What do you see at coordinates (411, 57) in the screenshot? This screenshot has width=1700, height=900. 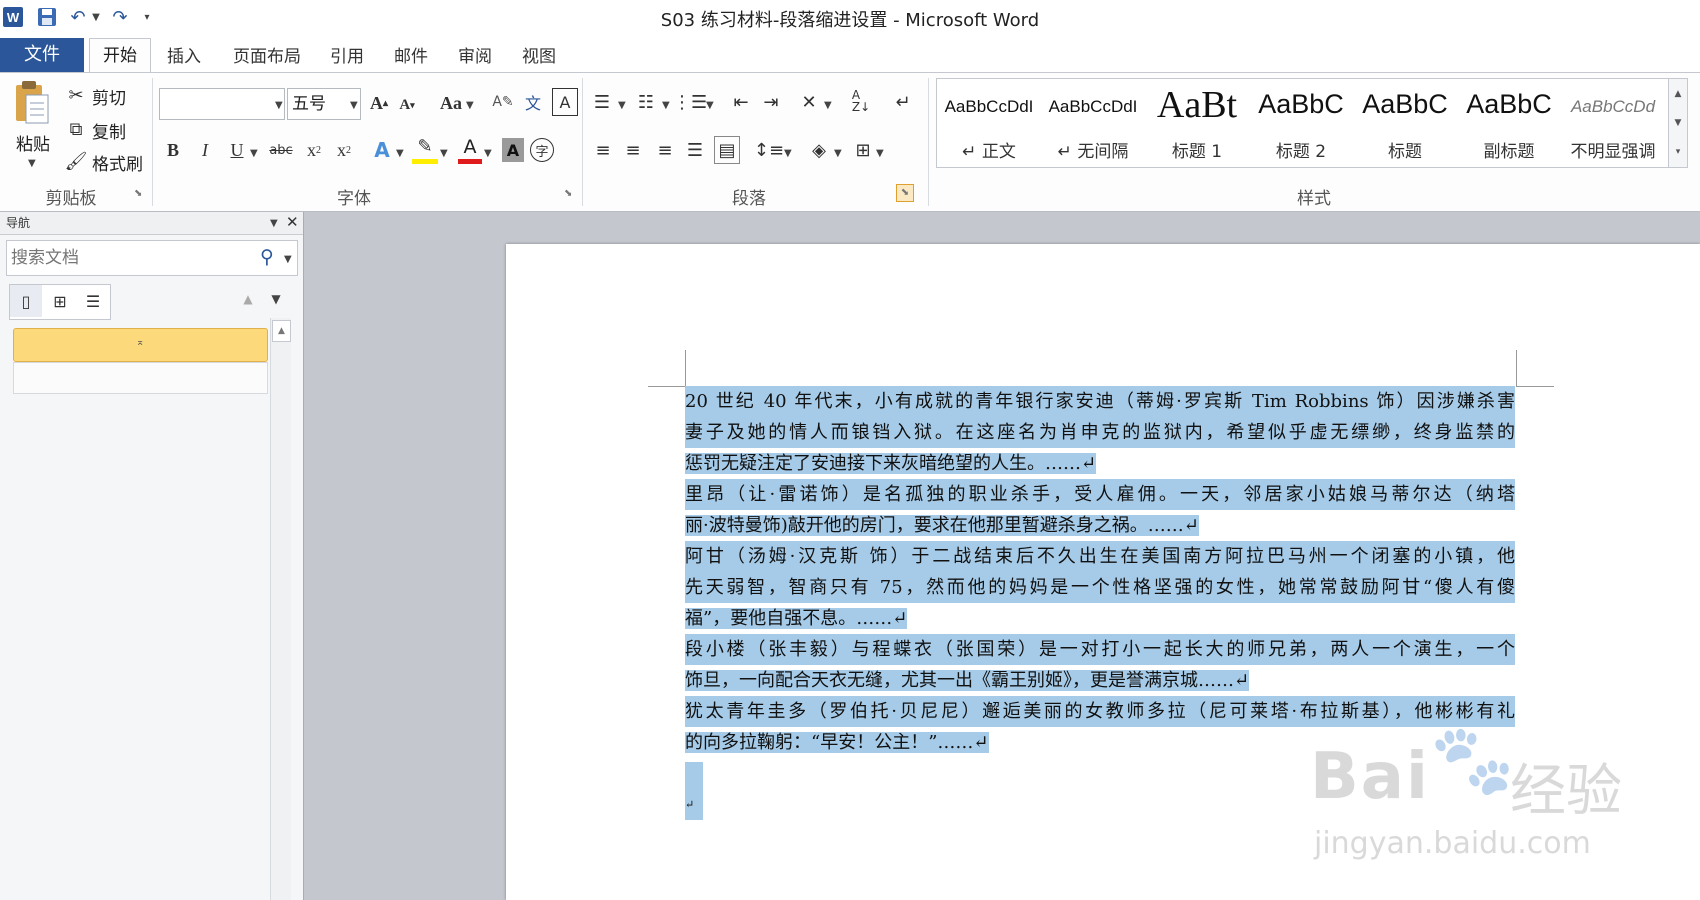 I see `tab-mailings: 邮件` at bounding box center [411, 57].